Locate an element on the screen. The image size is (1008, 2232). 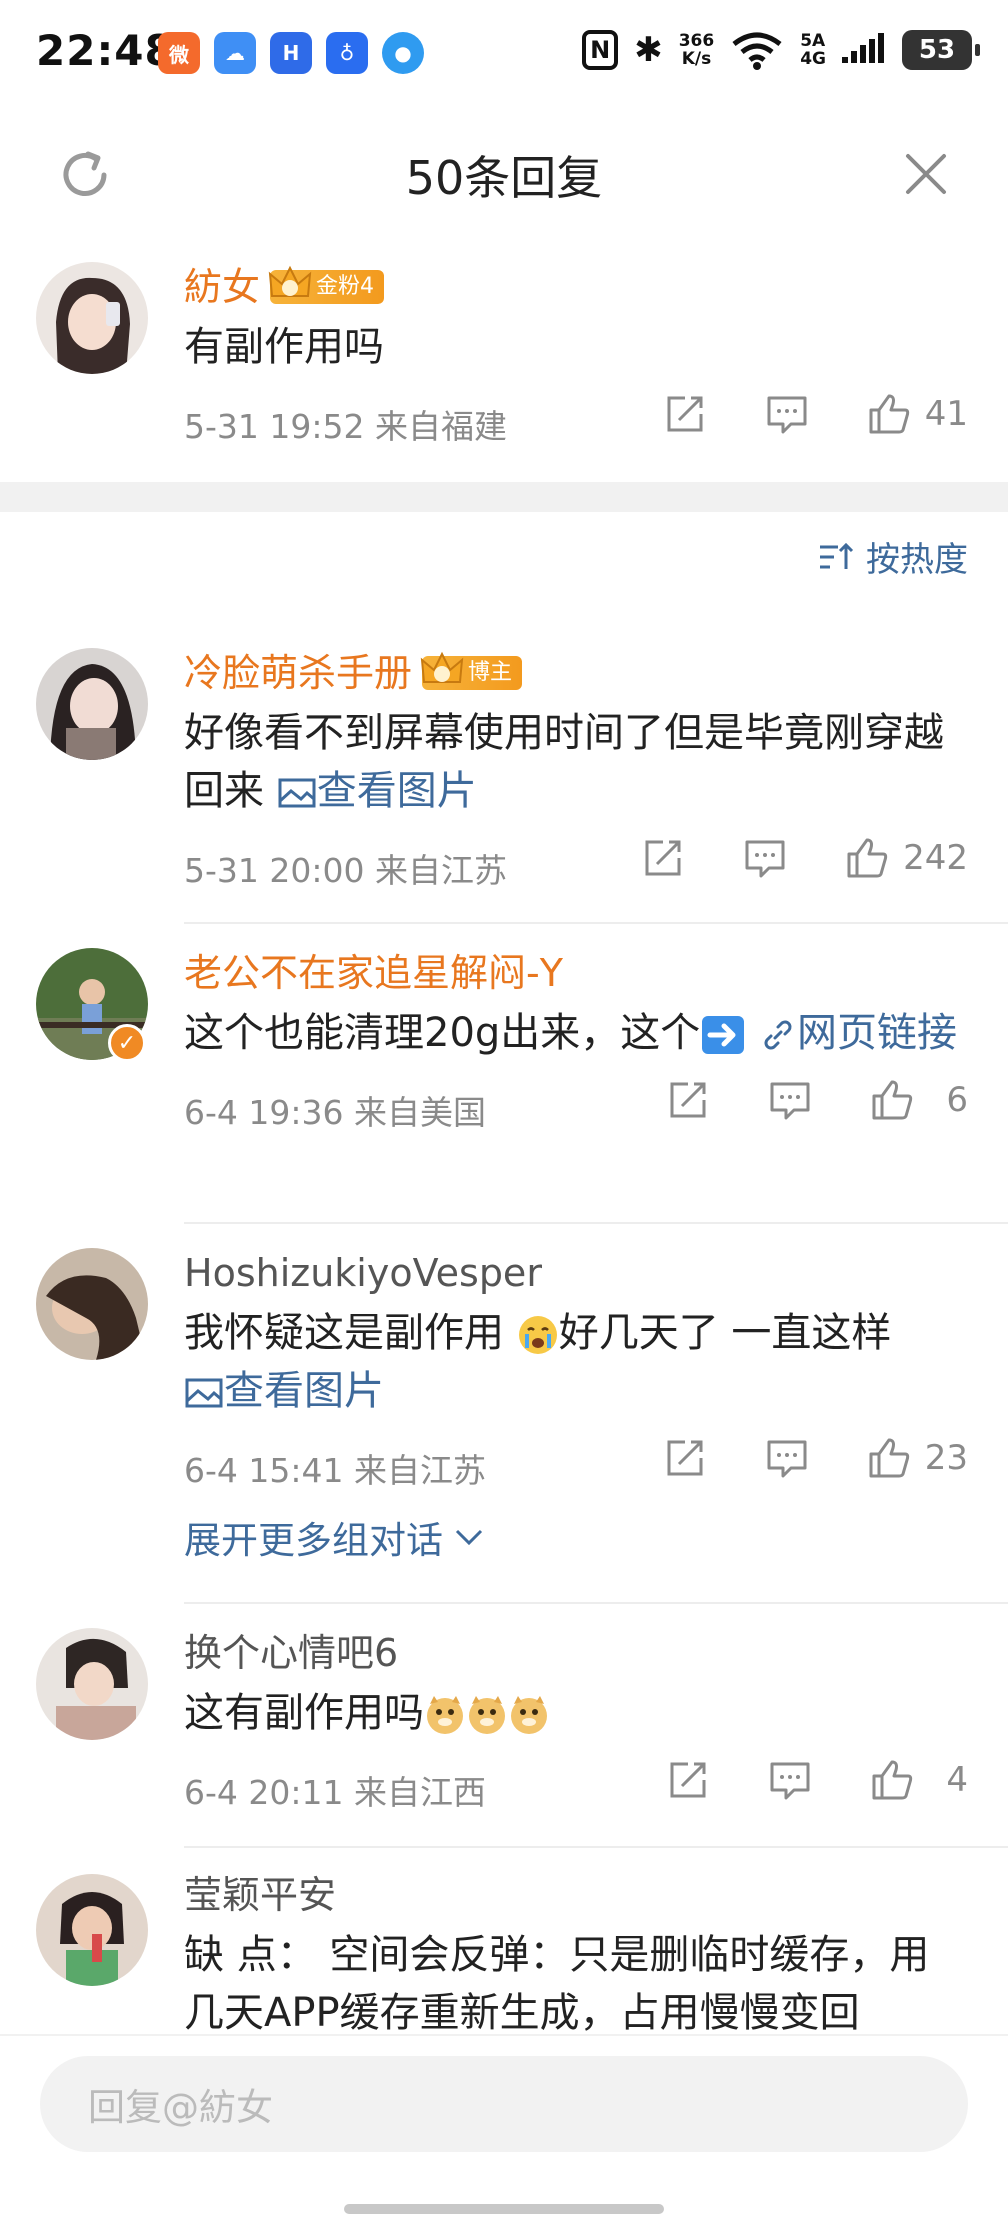
browser-app-icon: ● is located at coordinates (403, 53).